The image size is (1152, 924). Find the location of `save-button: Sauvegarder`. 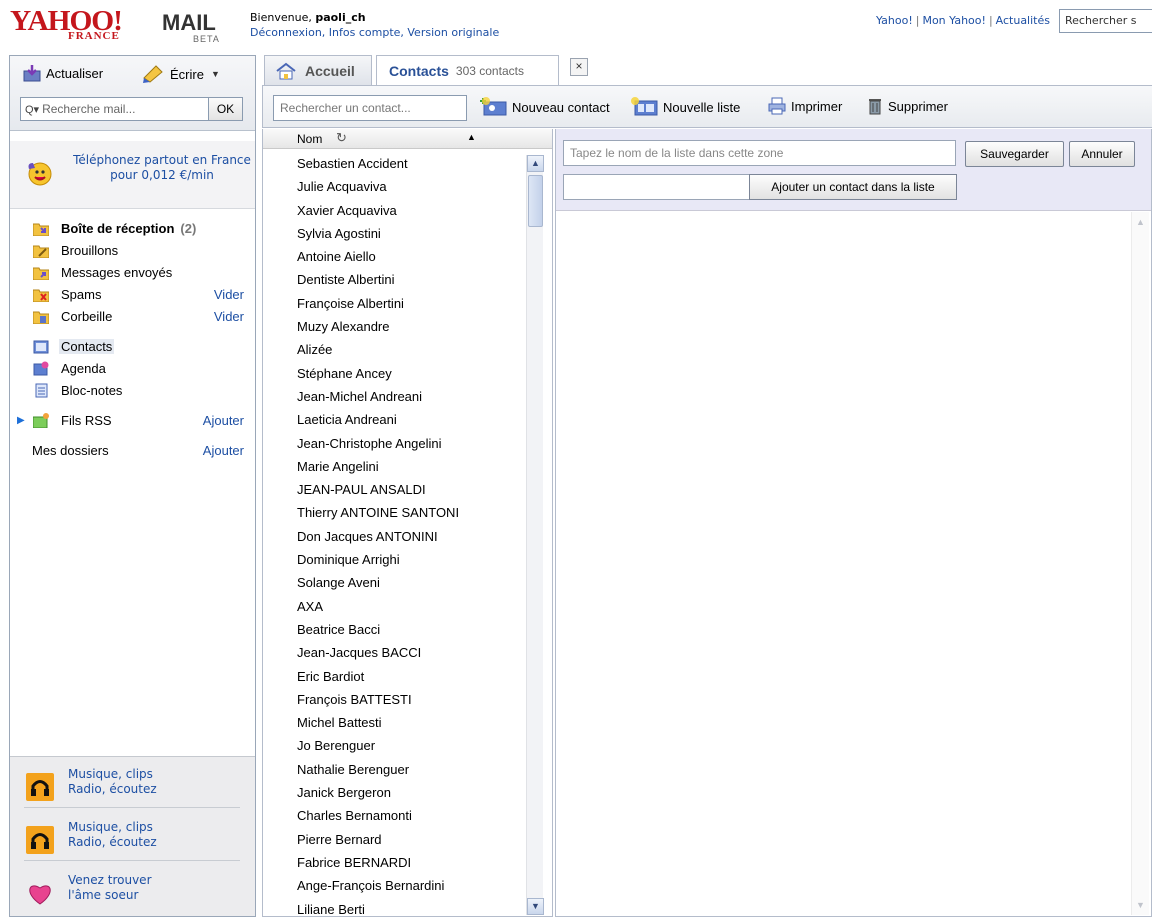

save-button: Sauvegarder is located at coordinates (1014, 154).